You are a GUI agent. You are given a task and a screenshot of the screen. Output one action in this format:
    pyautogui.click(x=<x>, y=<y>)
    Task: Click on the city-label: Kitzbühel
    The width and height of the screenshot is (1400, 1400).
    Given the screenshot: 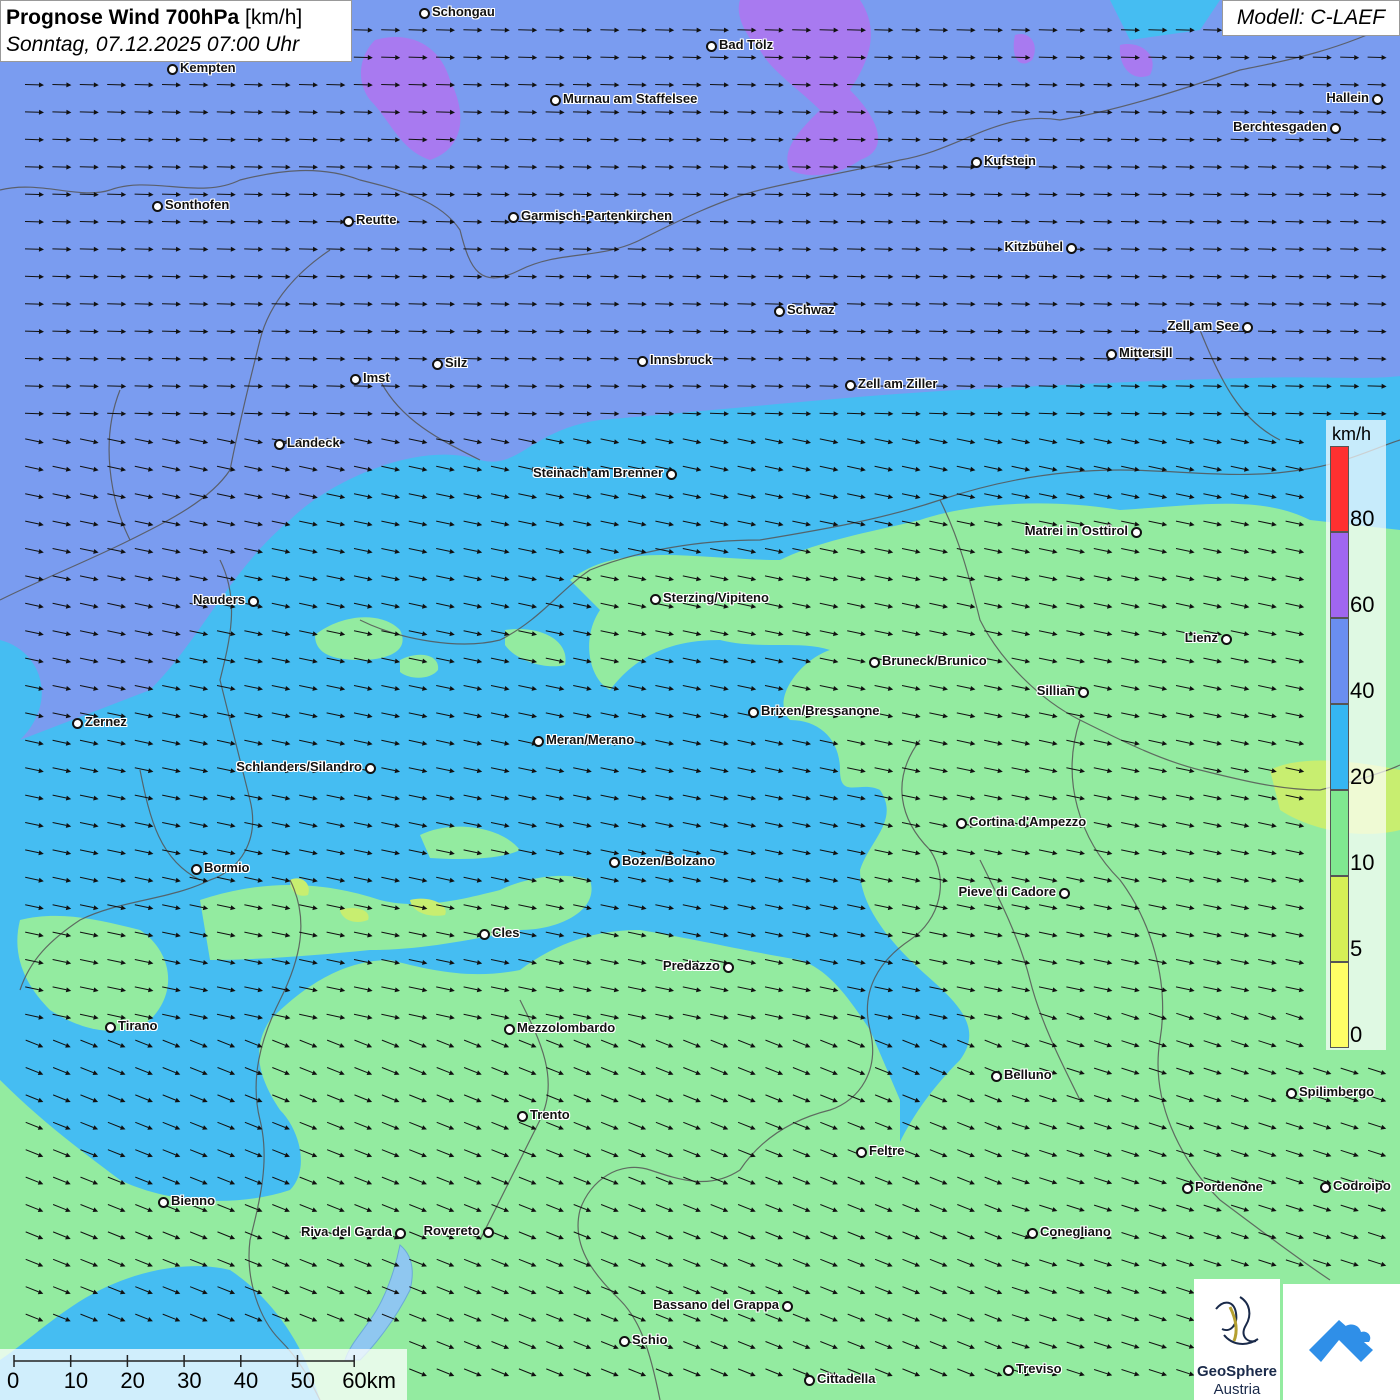 What is the action you would take?
    pyautogui.click(x=1034, y=246)
    